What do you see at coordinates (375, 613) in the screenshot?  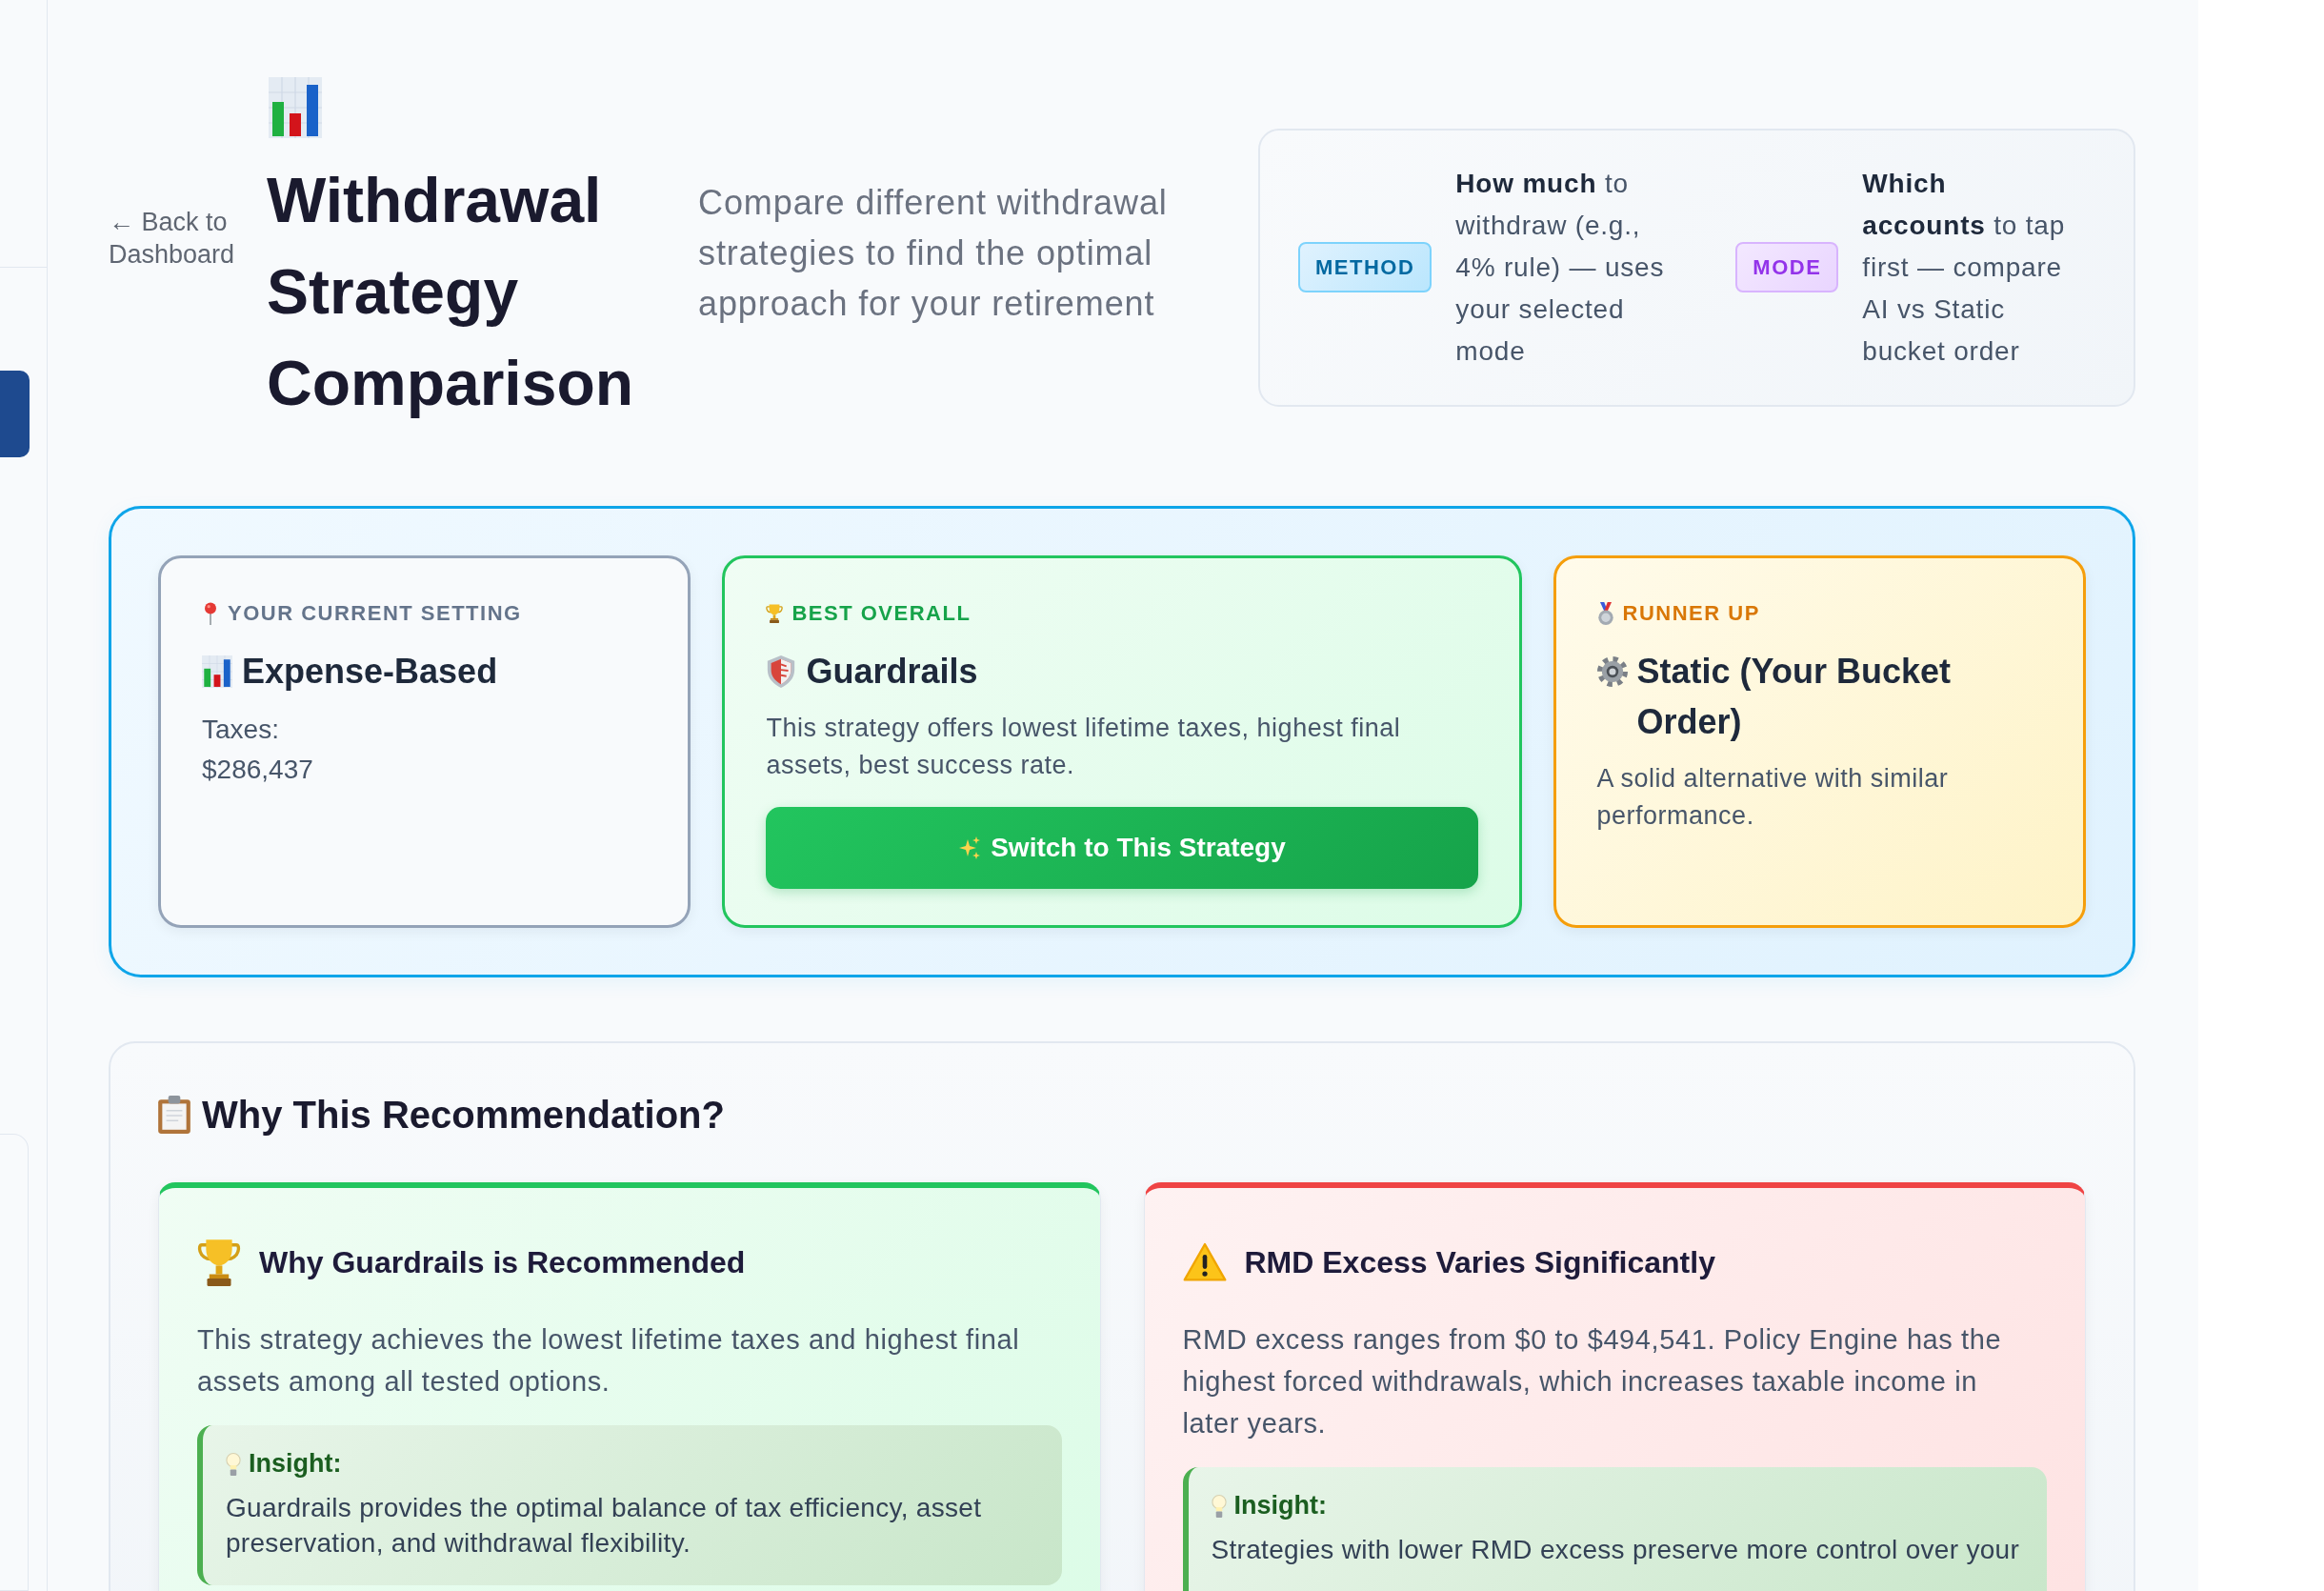 I see `card-label: YOUR CURRENT SETTING` at bounding box center [375, 613].